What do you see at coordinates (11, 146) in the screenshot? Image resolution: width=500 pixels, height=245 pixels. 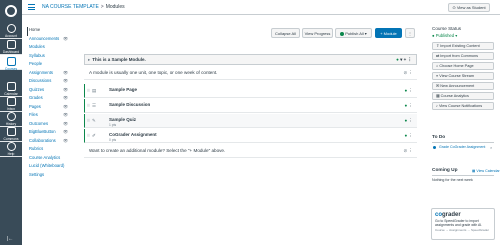 I see `help-icon` at bounding box center [11, 146].